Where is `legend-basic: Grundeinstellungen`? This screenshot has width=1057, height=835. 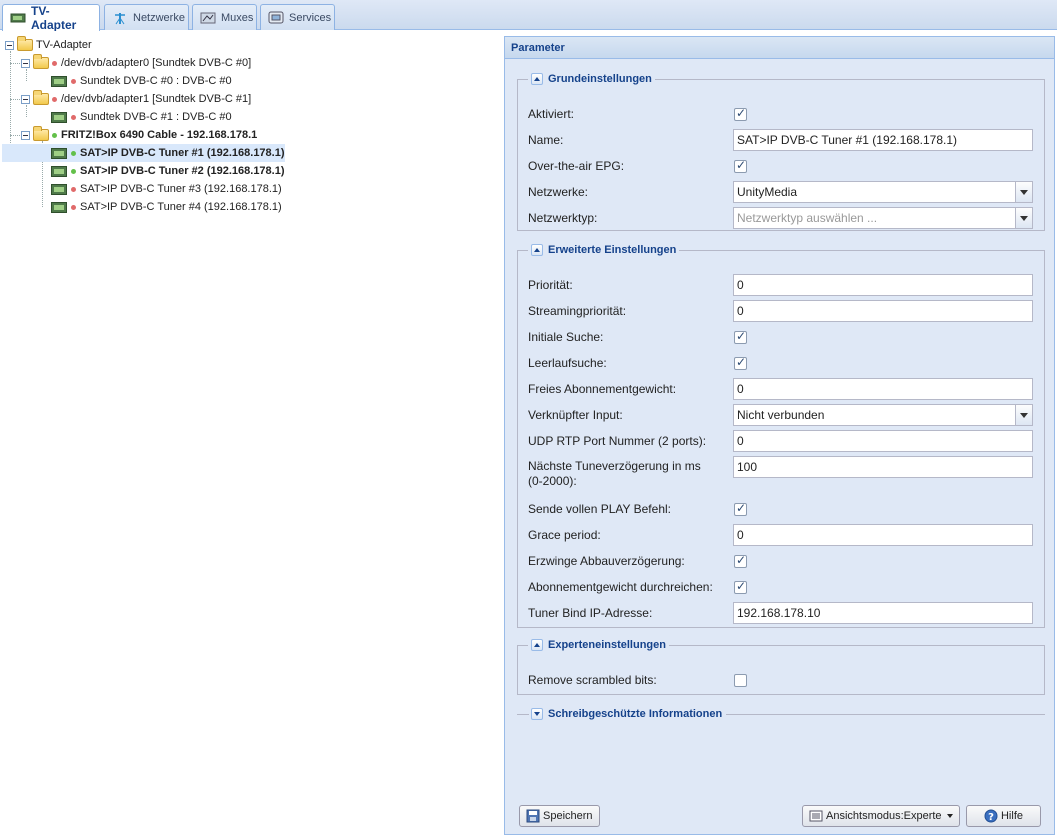 legend-basic: Grundeinstellungen is located at coordinates (591, 79).